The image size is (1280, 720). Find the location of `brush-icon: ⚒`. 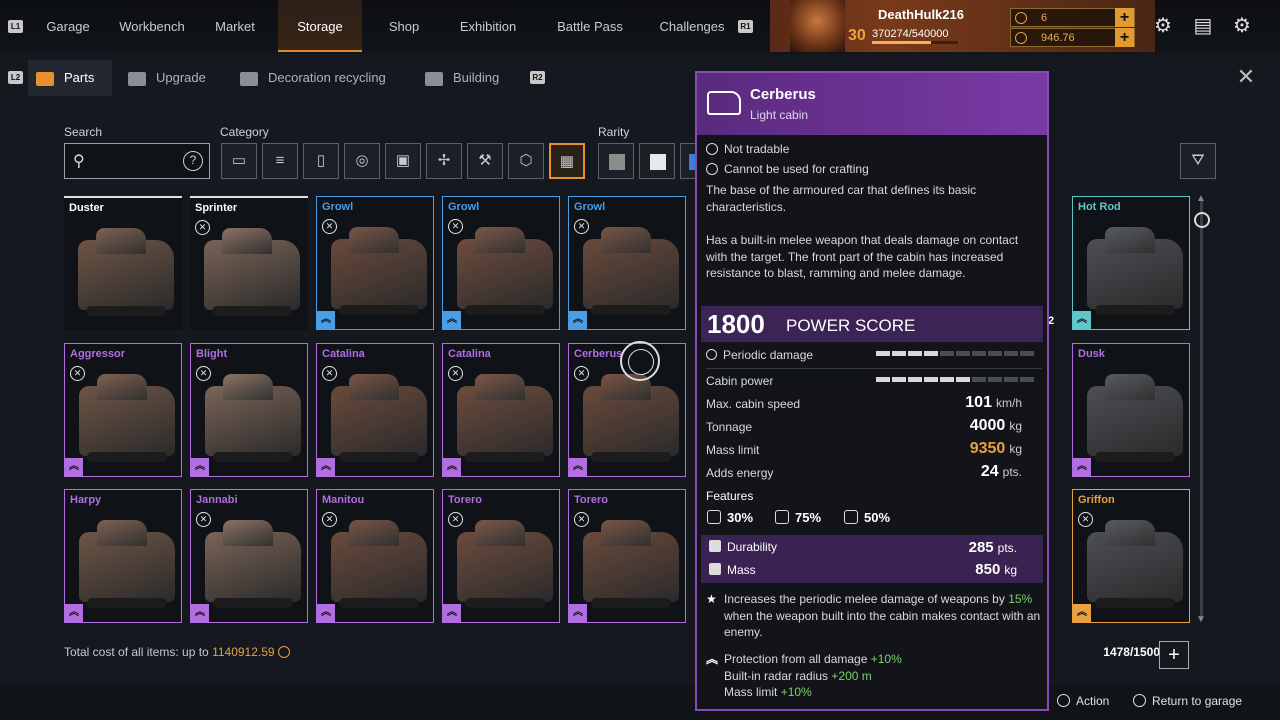

brush-icon: ⚒ is located at coordinates (485, 160).